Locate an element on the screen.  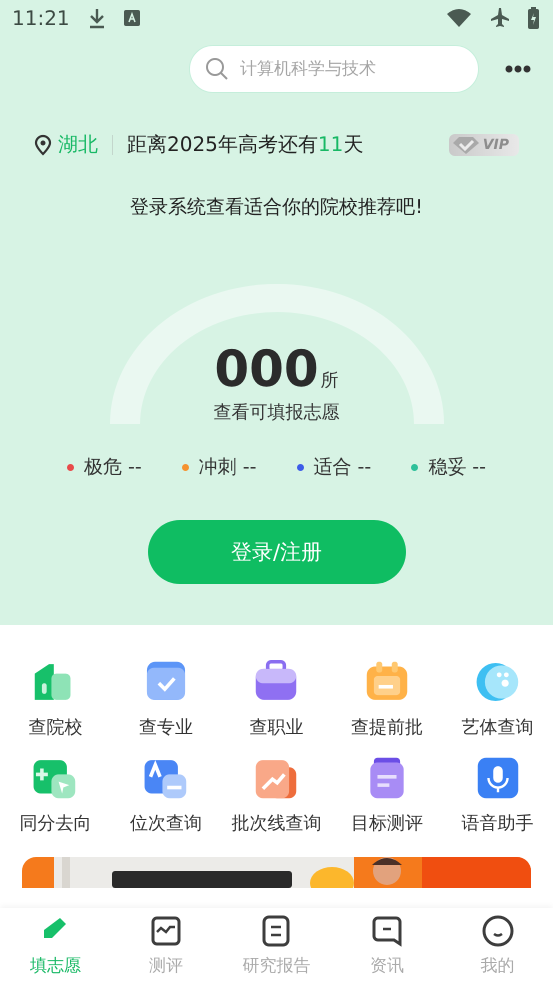
legend-label: 极危 -- is located at coordinates (113, 467).